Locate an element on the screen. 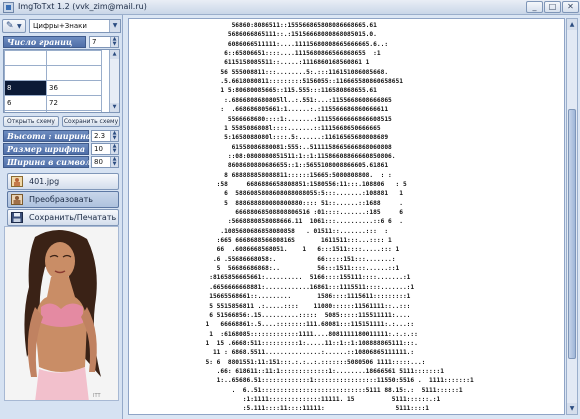 The width and height of the screenshot is (580, 419). save-print-label: Сохранить/Печатать is located at coordinates (73, 217).